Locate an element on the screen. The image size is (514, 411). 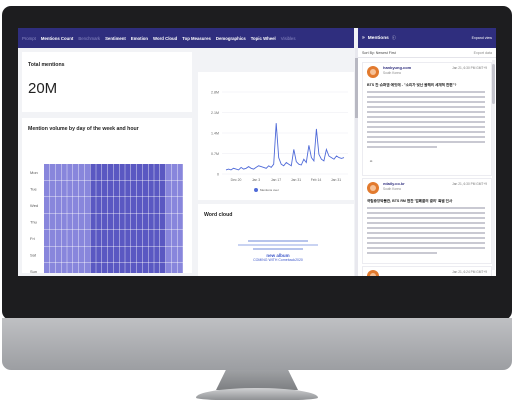
mention-card: Jan 21, 6:24 PM GMT+9 is located at coordinates (427, 271).